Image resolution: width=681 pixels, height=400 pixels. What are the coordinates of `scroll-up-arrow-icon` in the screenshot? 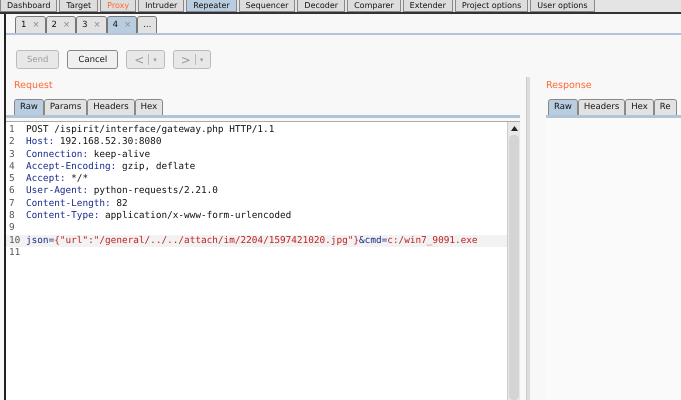 It's located at (514, 128).